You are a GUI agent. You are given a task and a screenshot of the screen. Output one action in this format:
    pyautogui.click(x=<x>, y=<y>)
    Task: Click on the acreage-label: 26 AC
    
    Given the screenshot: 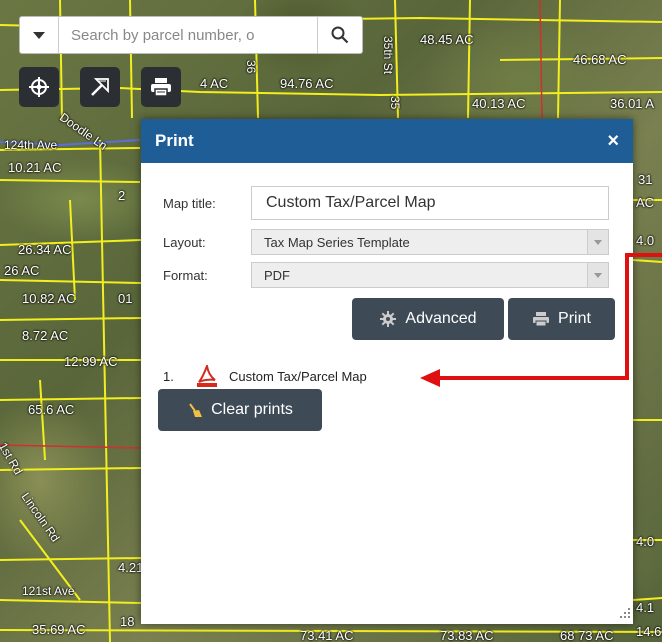 What is the action you would take?
    pyautogui.click(x=22, y=270)
    